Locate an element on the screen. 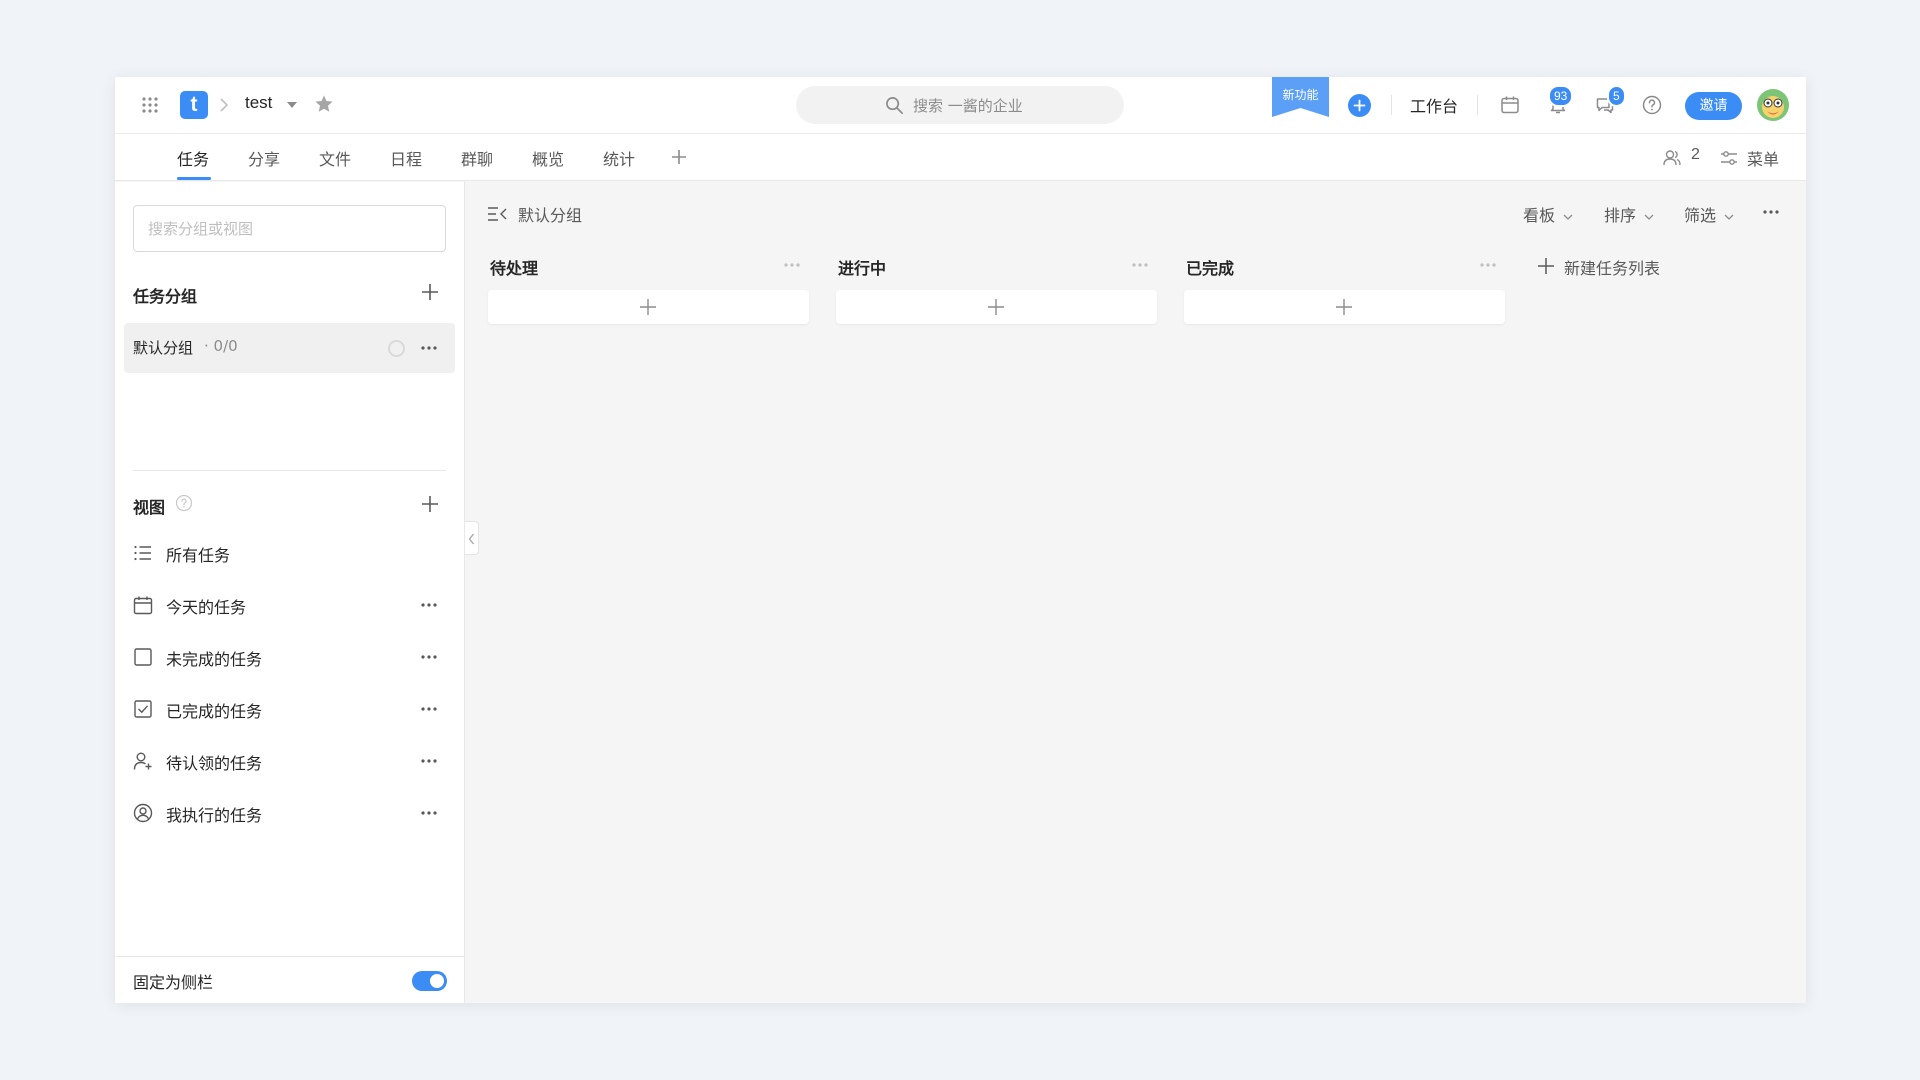 The height and width of the screenshot is (1080, 1920). tab-schedule: 日程 is located at coordinates (406, 158).